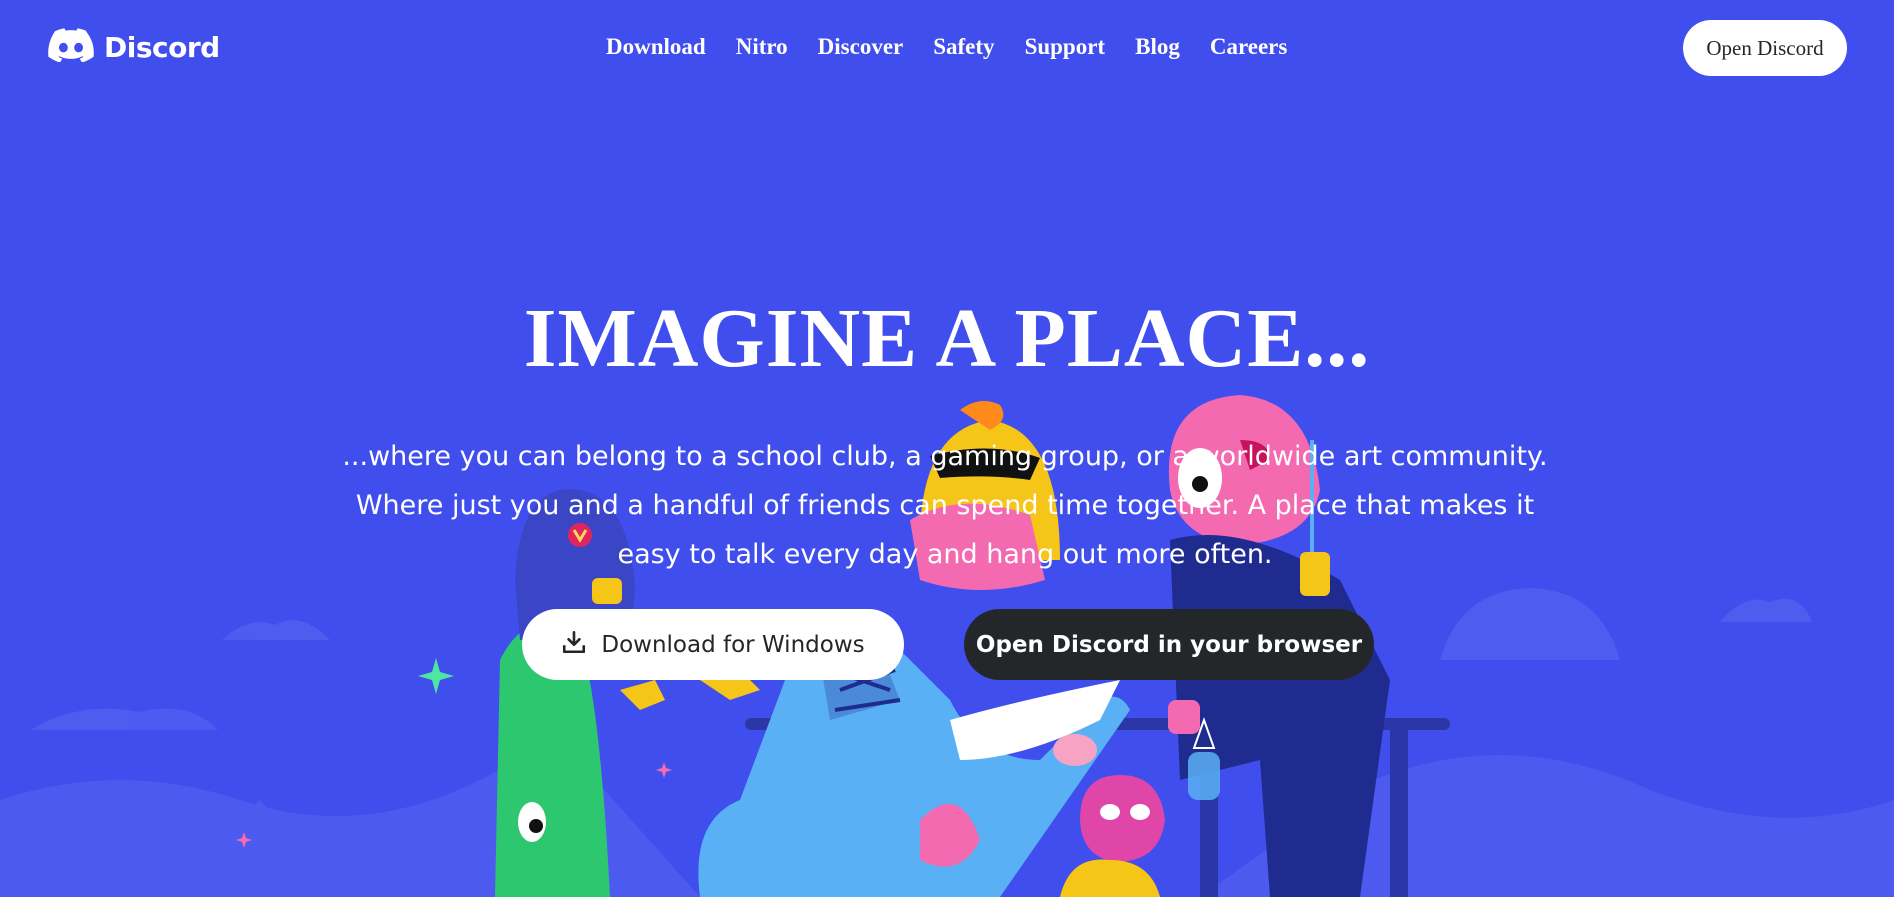  Describe the element at coordinates (1112, 836) in the screenshot. I see `small-pink-character` at that location.